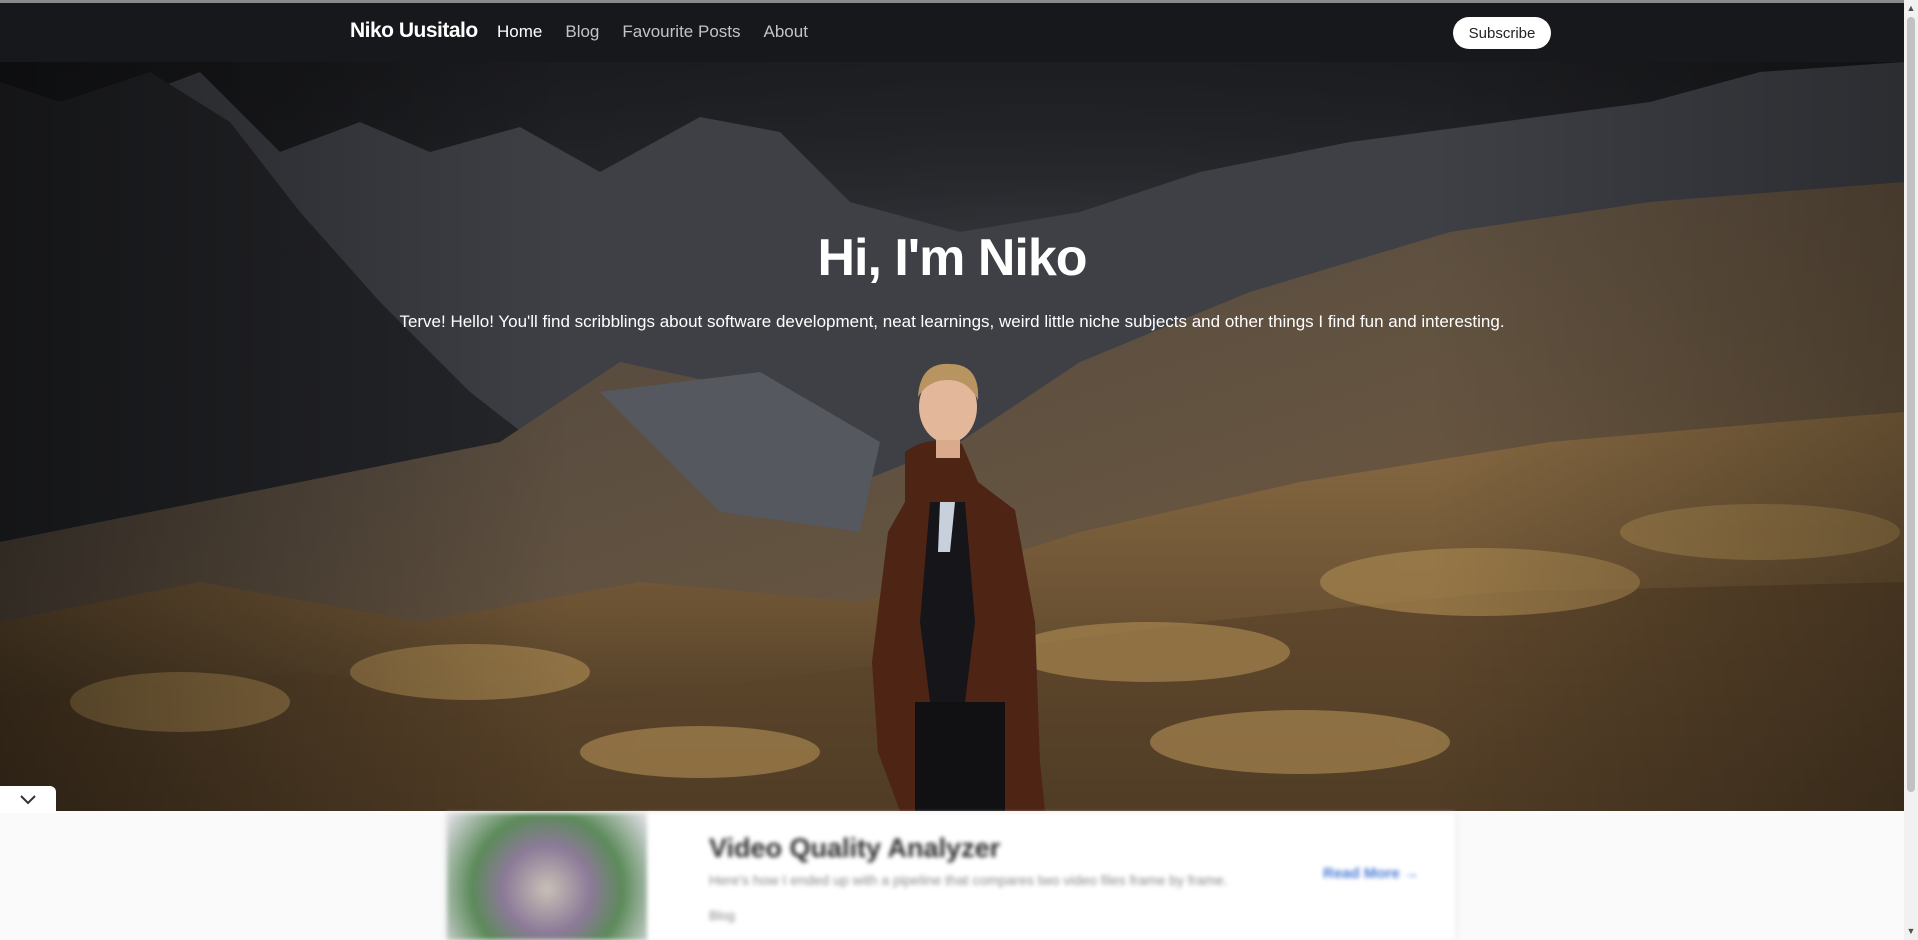  I want to click on subscribe-button: Subscribe, so click(1502, 33).